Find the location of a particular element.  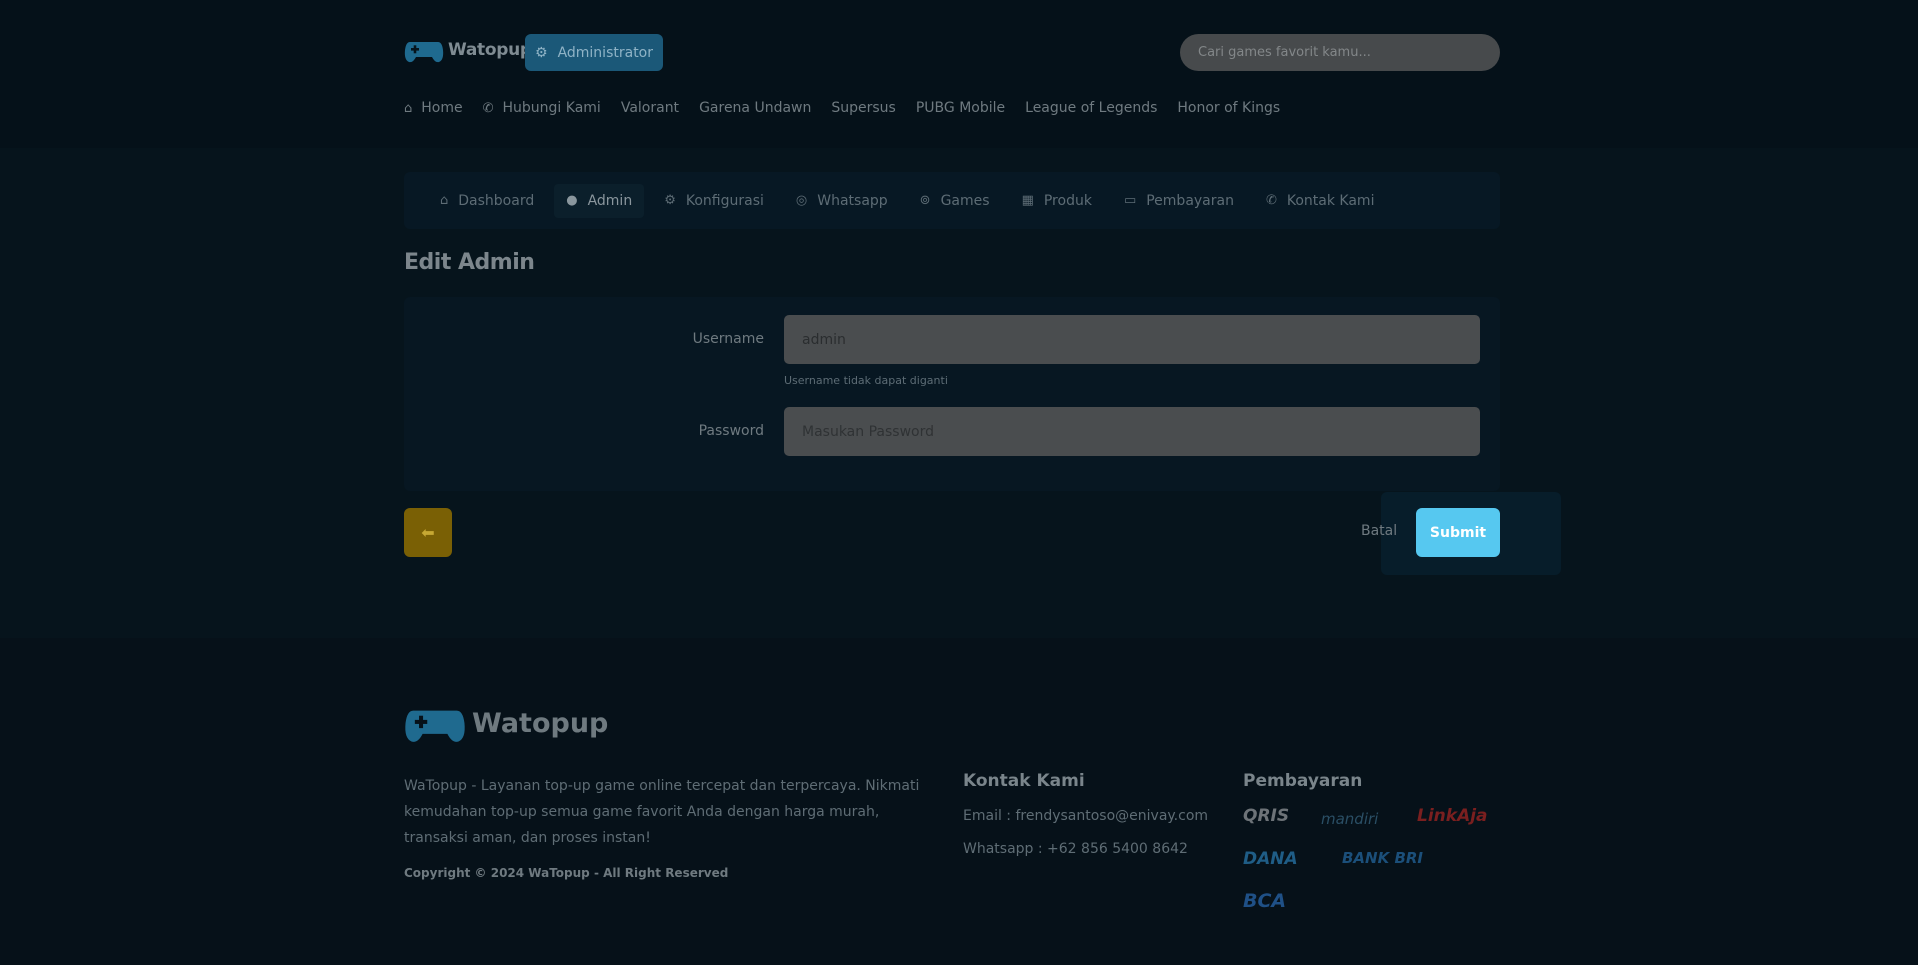

nav-item-pubg-mobile: PUBG Mobile is located at coordinates (960, 108).